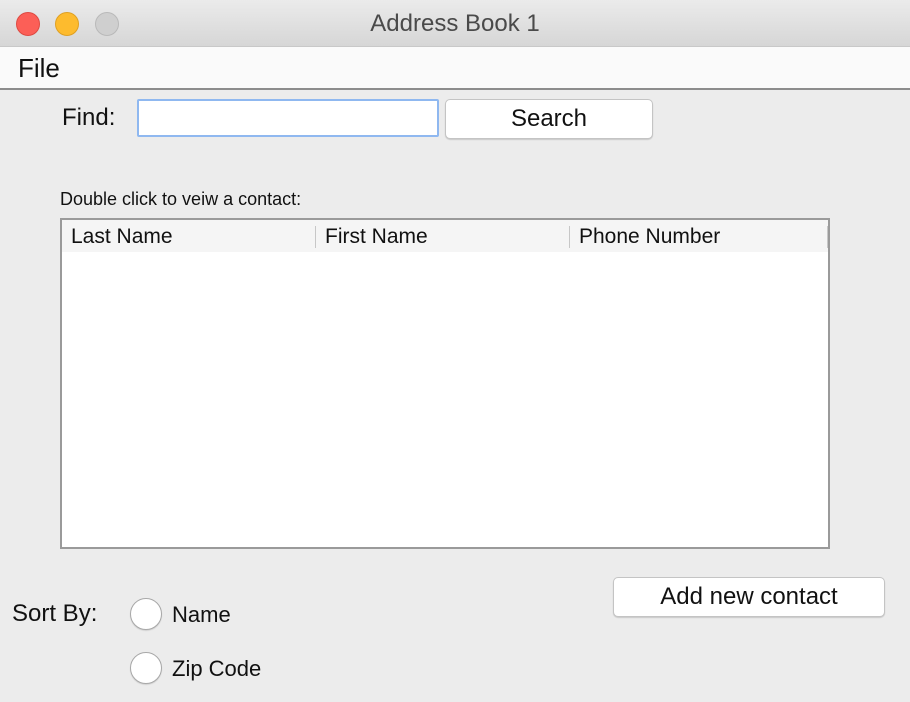  What do you see at coordinates (89, 117) in the screenshot?
I see `find-label: Find:` at bounding box center [89, 117].